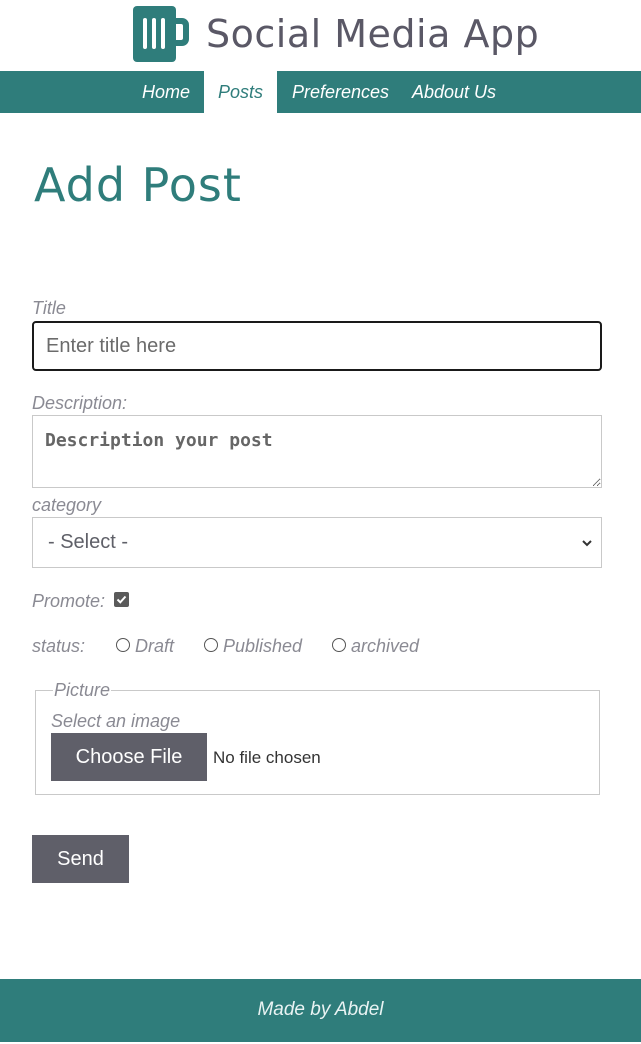 Image resolution: width=641 pixels, height=1044 pixels. What do you see at coordinates (80, 859) in the screenshot?
I see `send-button: Send` at bounding box center [80, 859].